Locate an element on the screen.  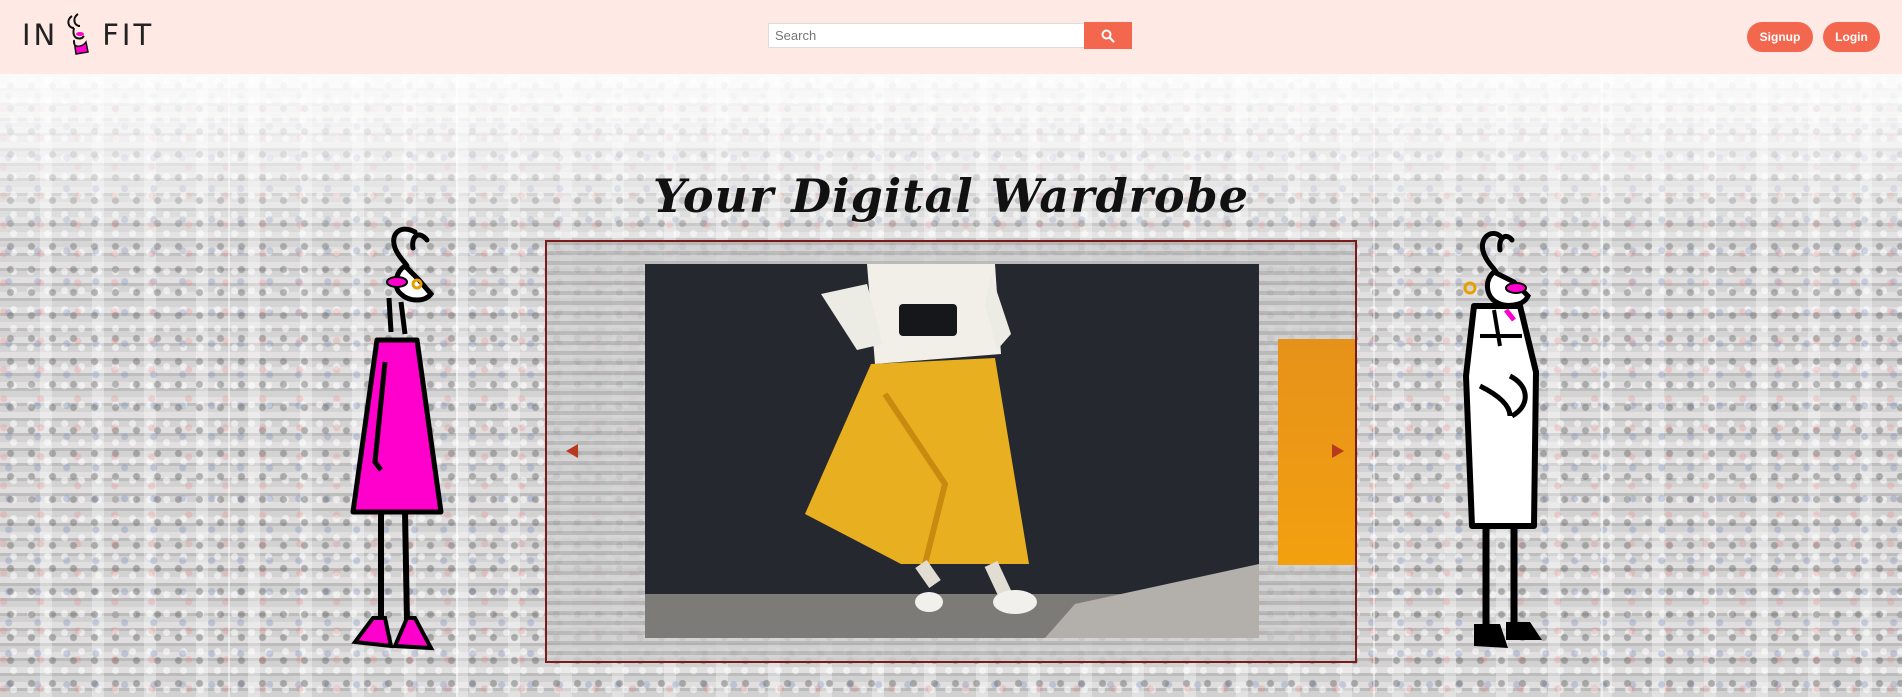
login-button: Login is located at coordinates (1851, 37).